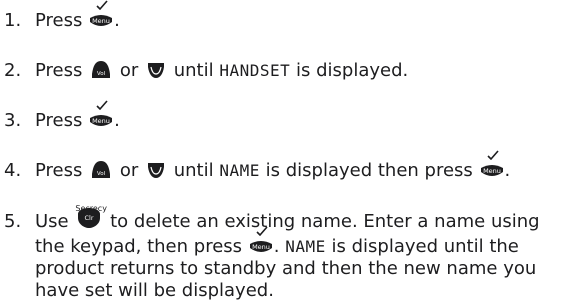 This screenshot has height=306, width=586. I want to click on step-text: is displayed., so click(352, 70).